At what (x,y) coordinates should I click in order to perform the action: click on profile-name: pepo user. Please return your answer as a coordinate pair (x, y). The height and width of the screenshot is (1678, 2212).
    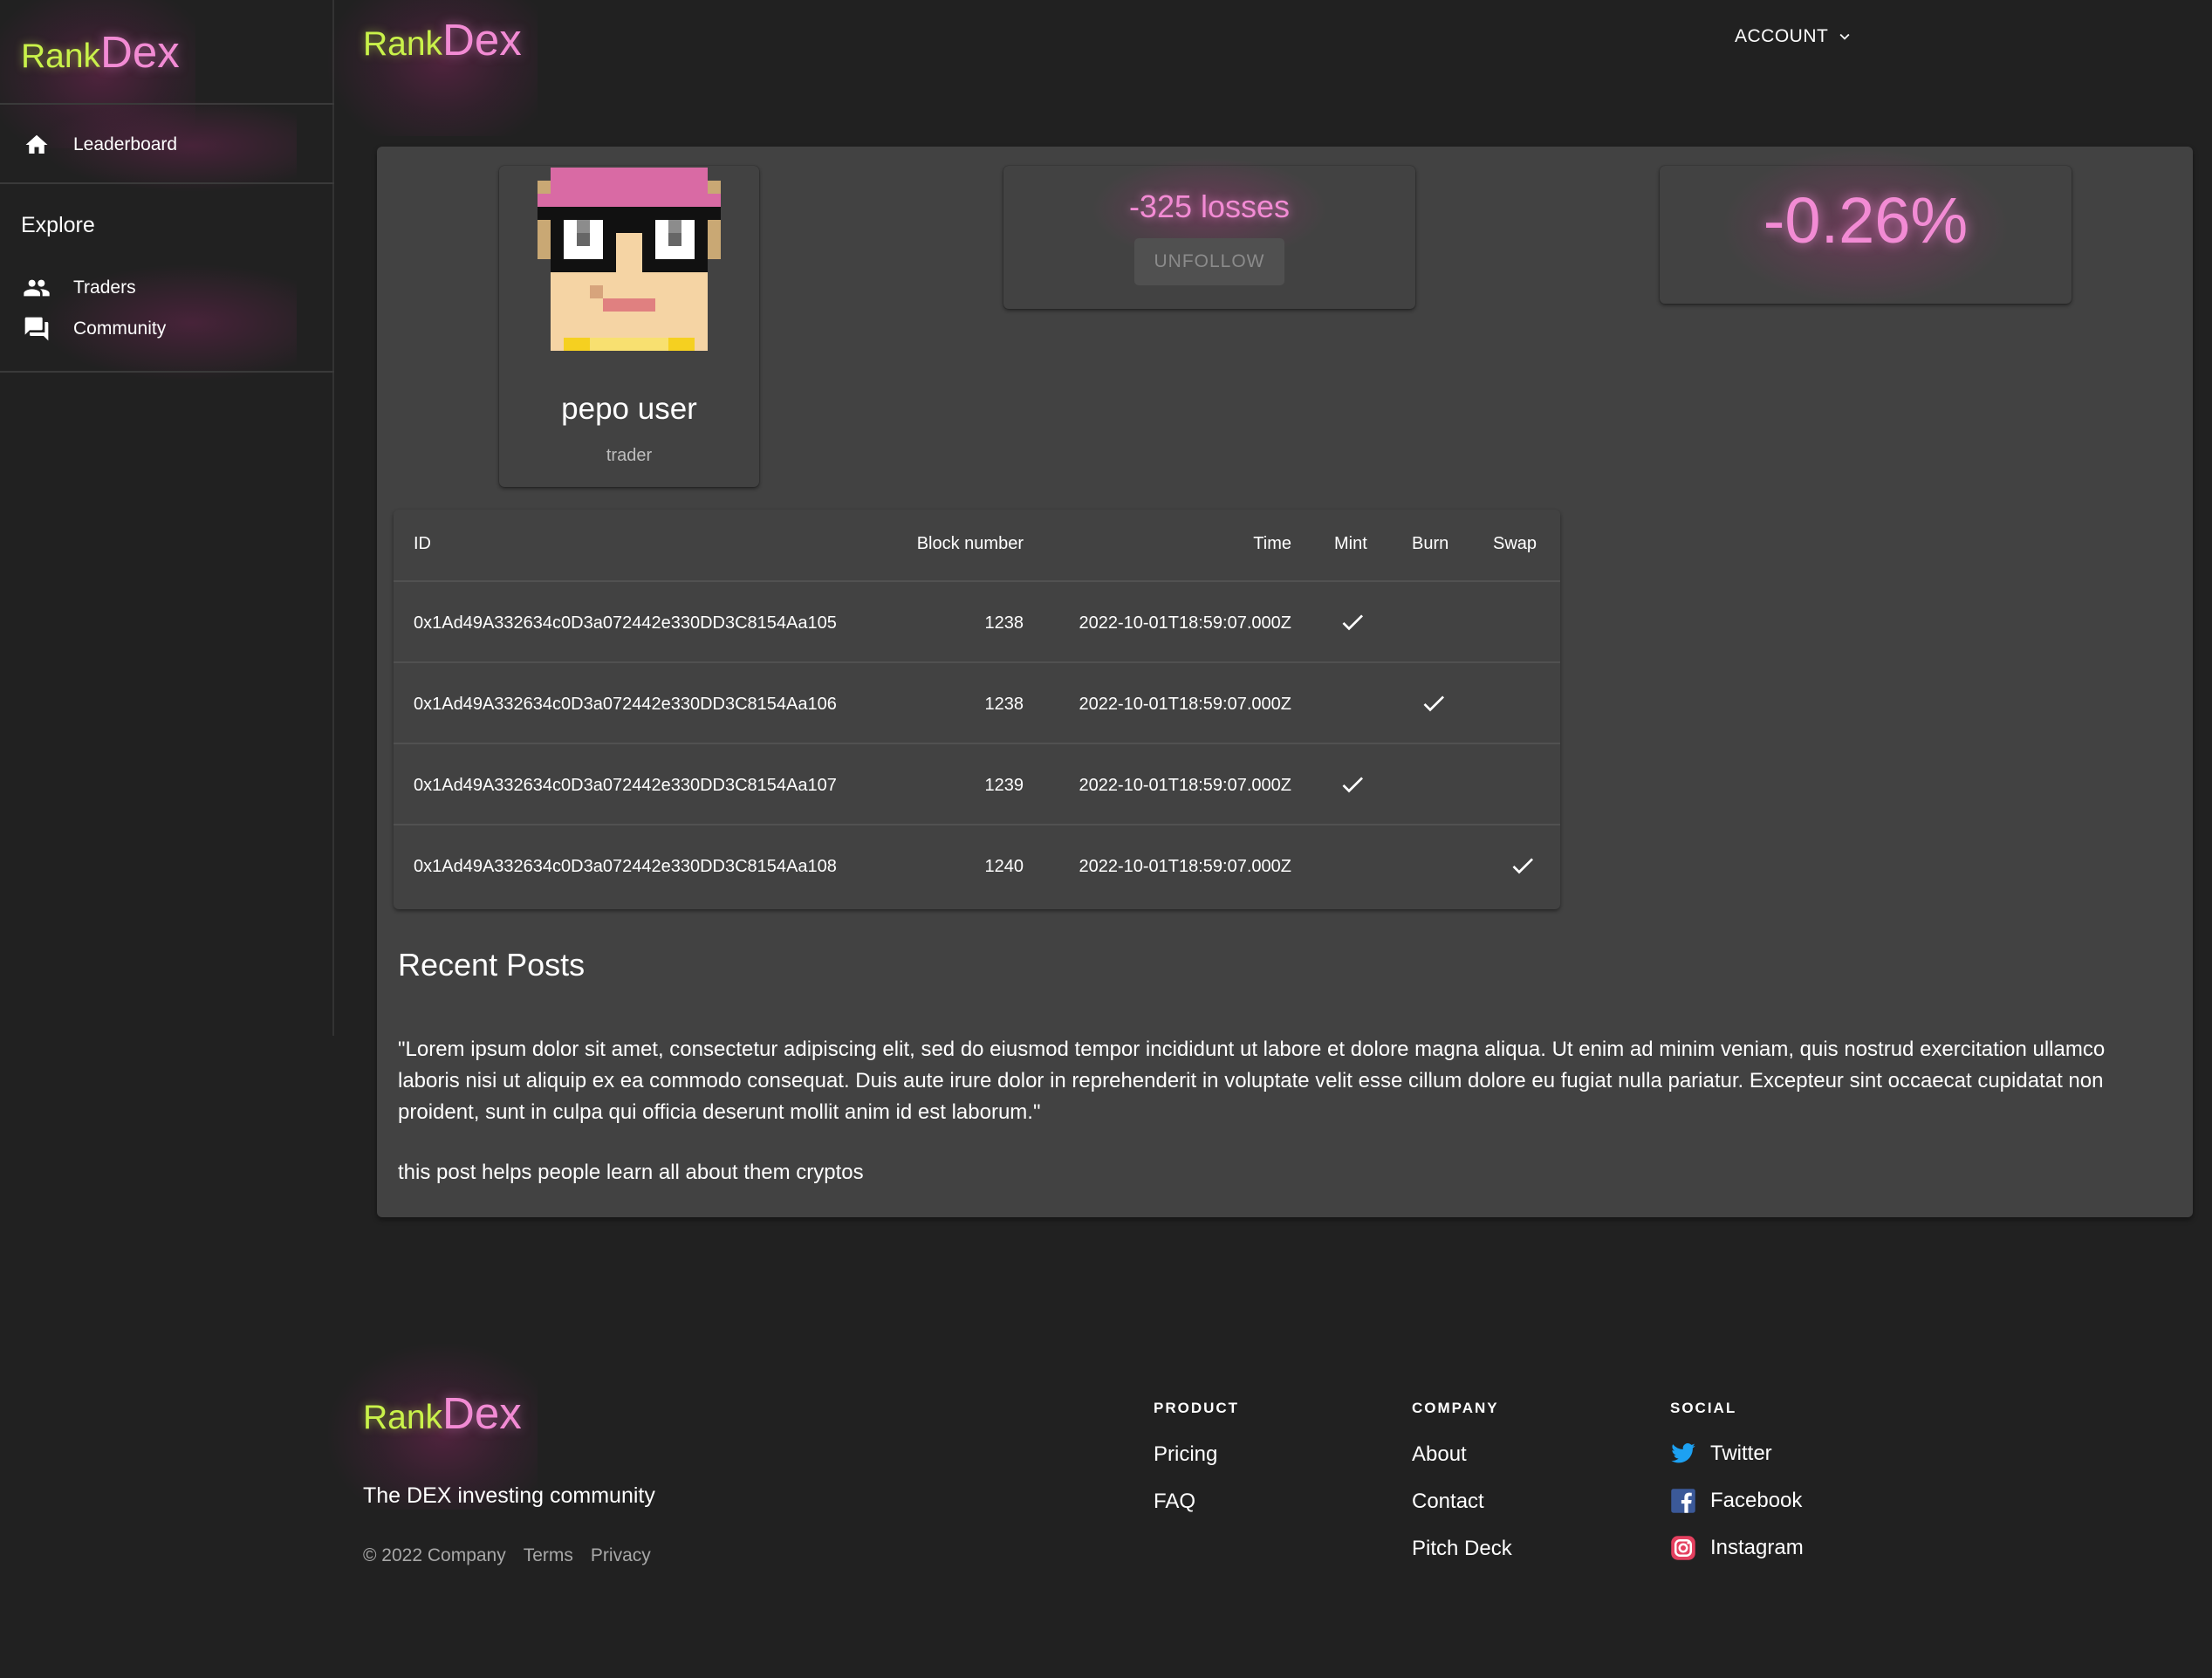
    Looking at the image, I should click on (629, 409).